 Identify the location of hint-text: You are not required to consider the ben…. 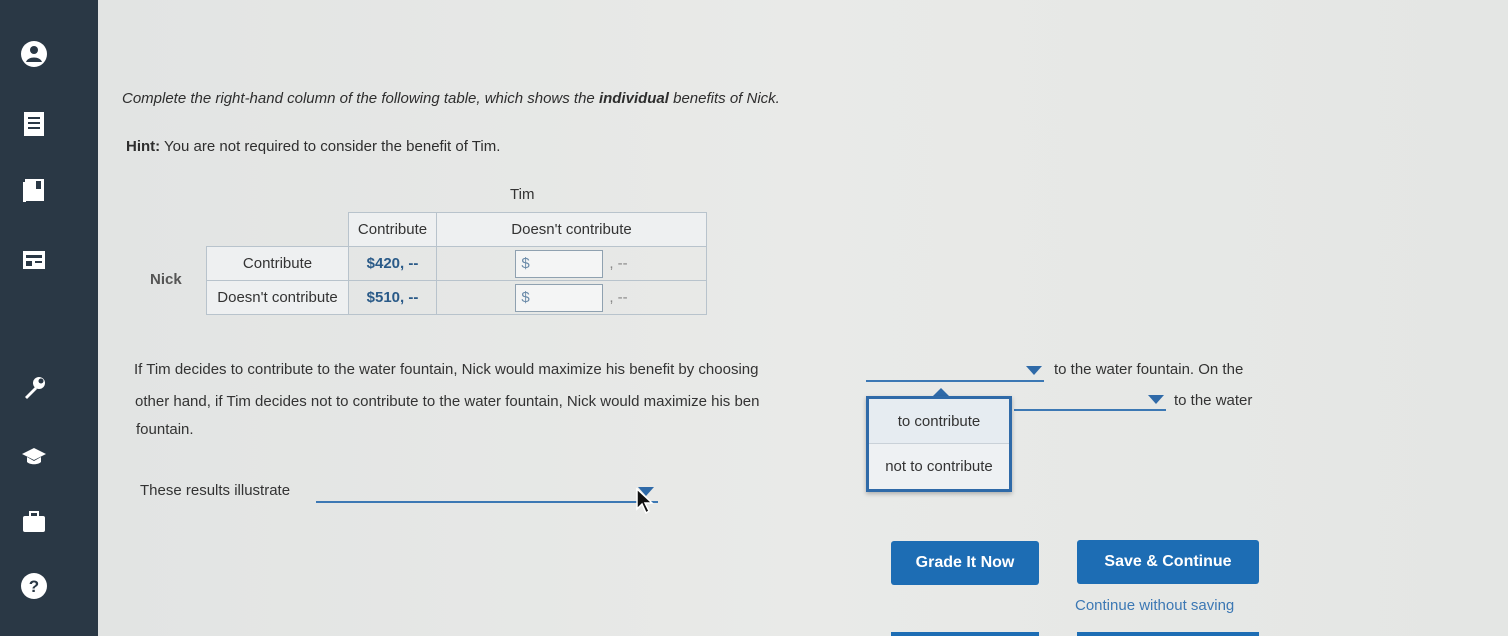
(330, 146).